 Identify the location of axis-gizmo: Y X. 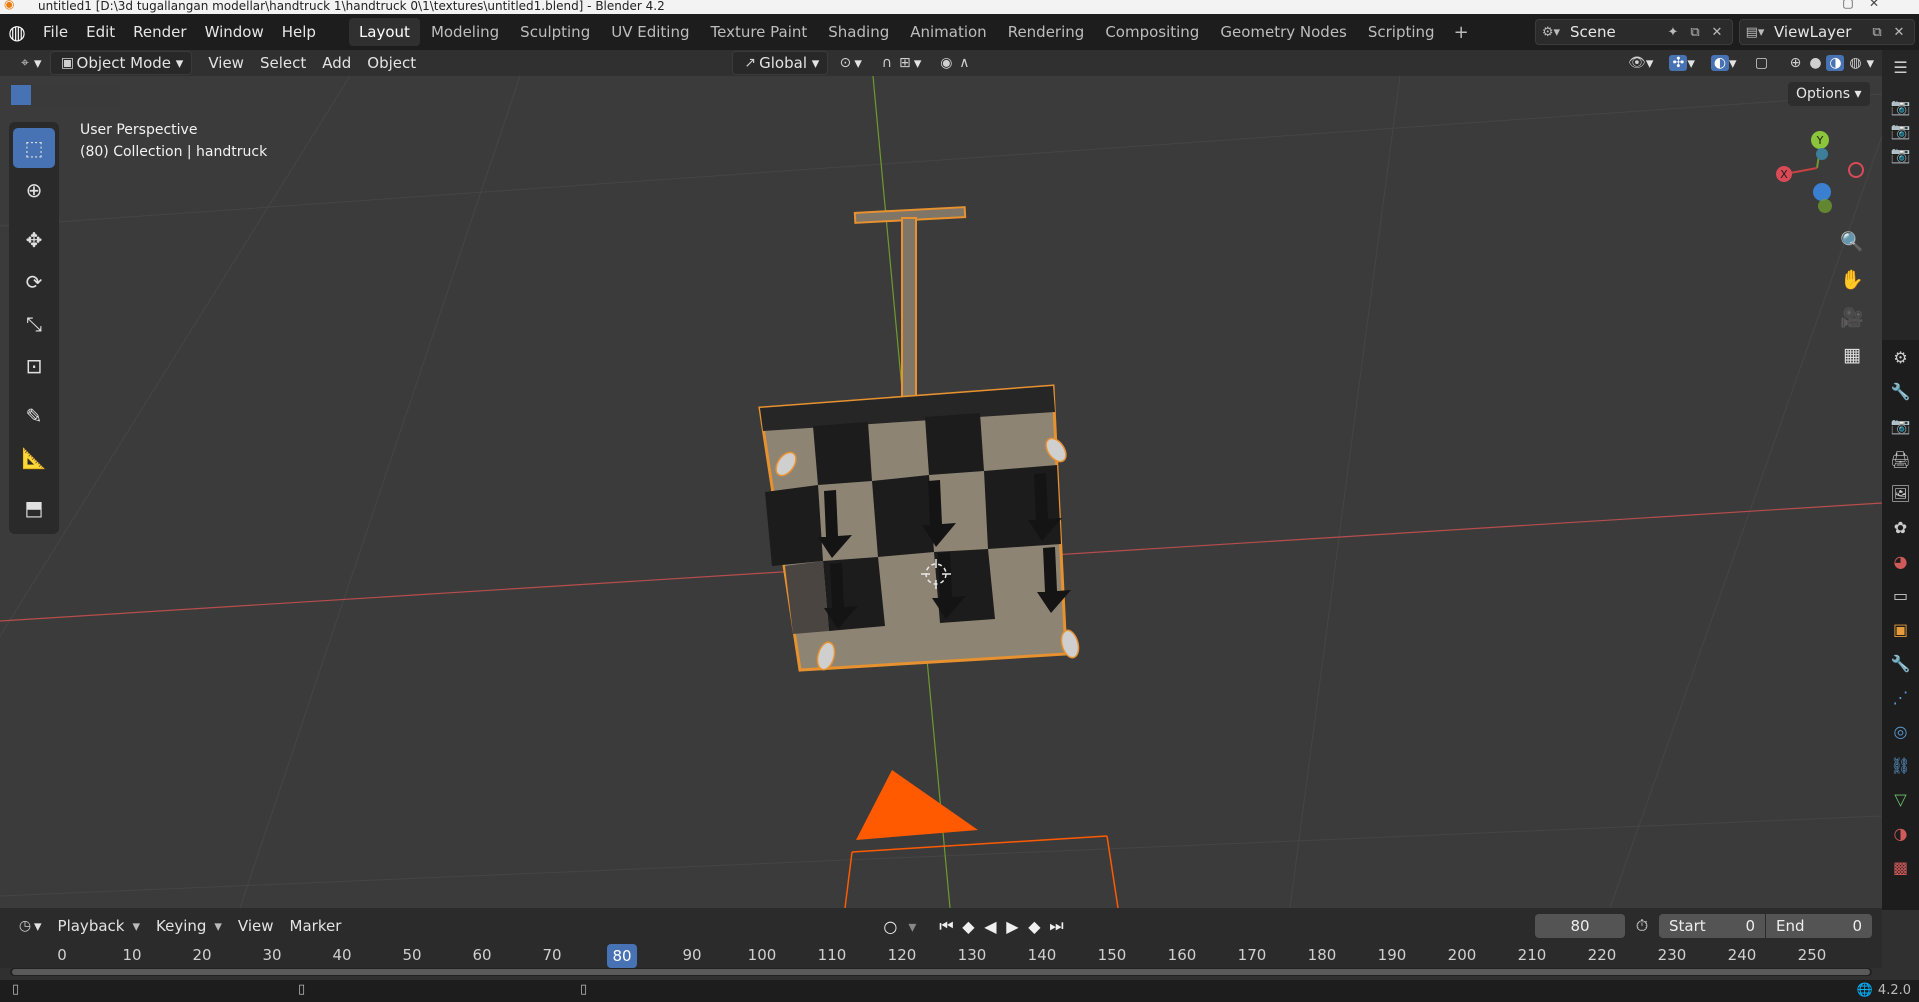
(1825, 181).